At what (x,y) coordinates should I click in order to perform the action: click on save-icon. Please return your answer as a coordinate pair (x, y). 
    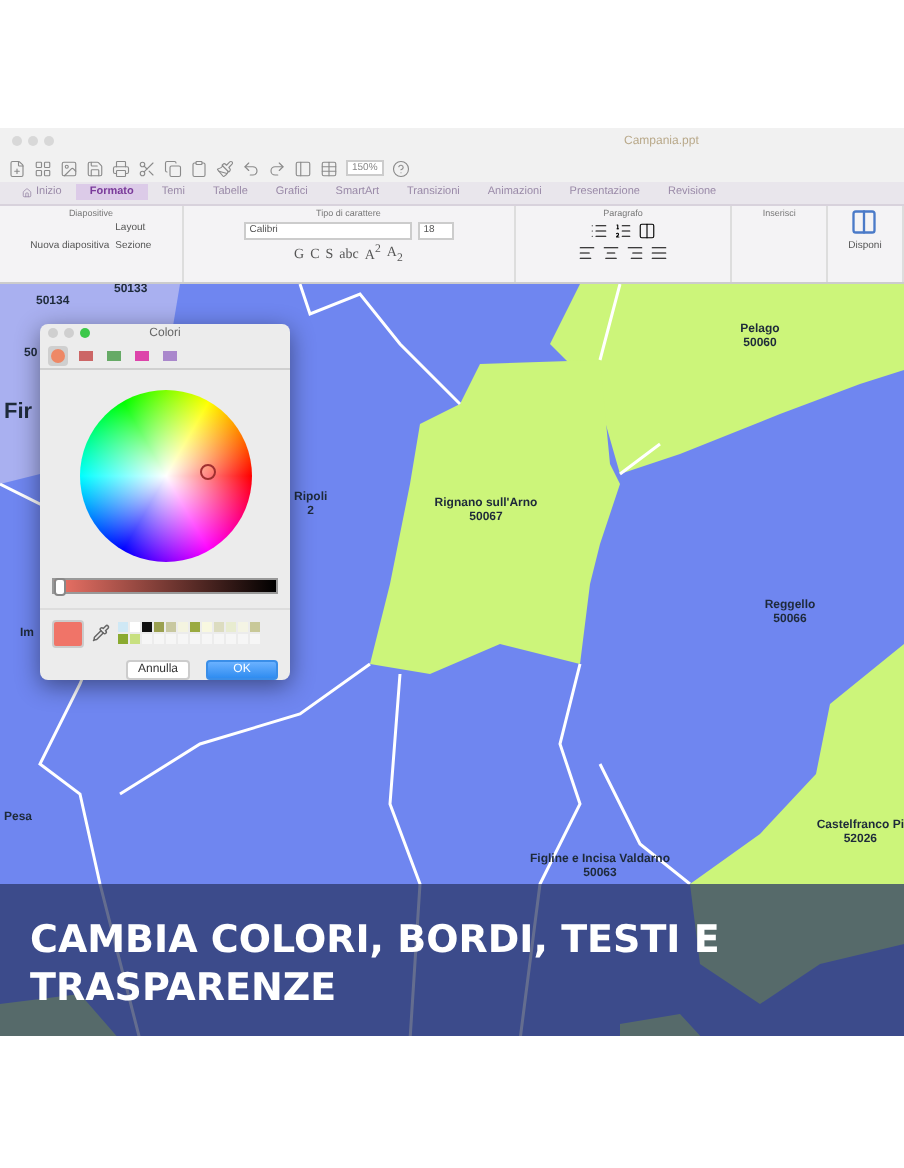
    Looking at the image, I should click on (95, 168).